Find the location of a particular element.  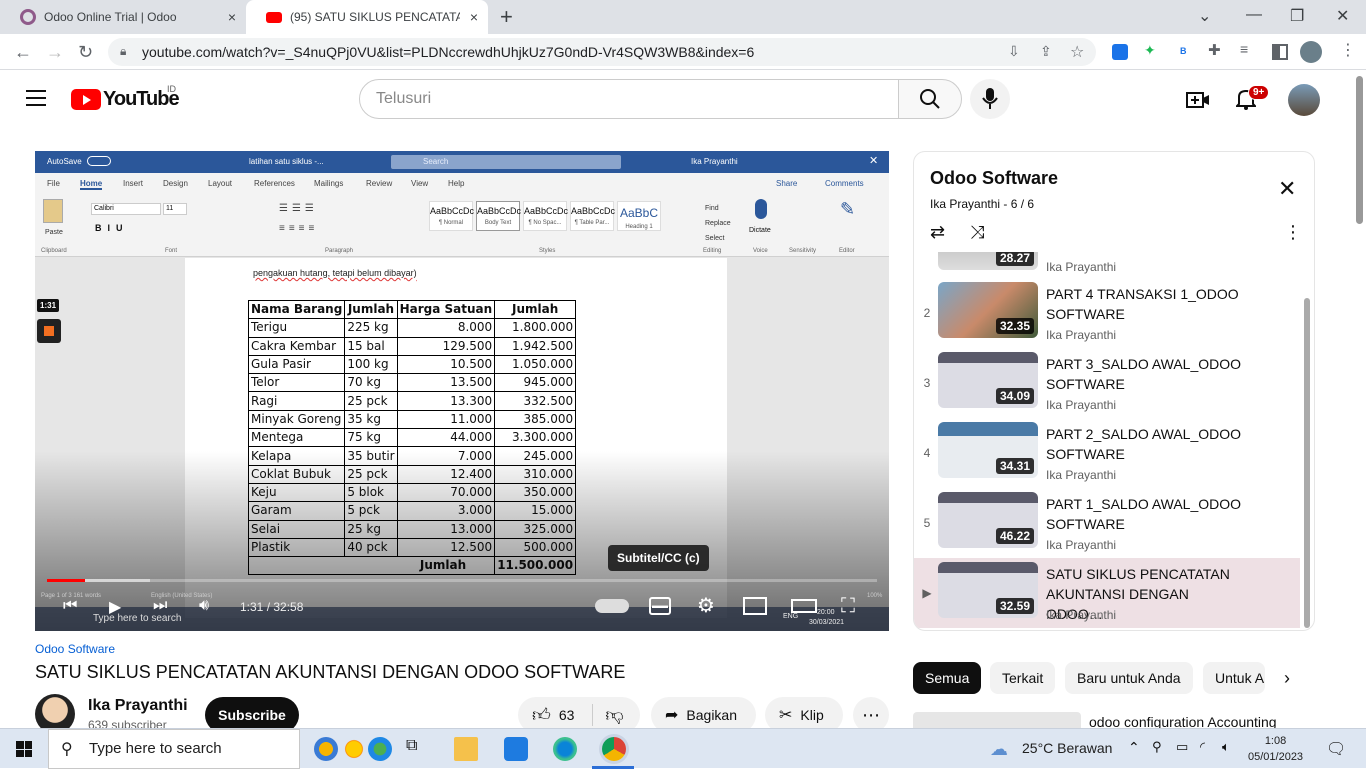

reload-icon: ↻ is located at coordinates (85, 52).